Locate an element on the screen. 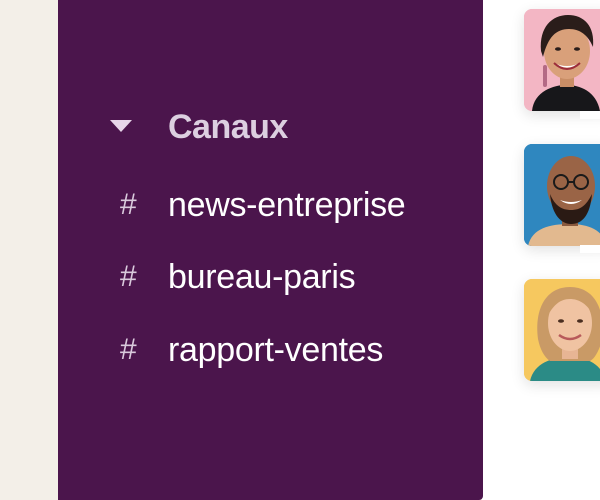 The height and width of the screenshot is (500, 600). channel-name: news-entreprise is located at coordinates (287, 205).